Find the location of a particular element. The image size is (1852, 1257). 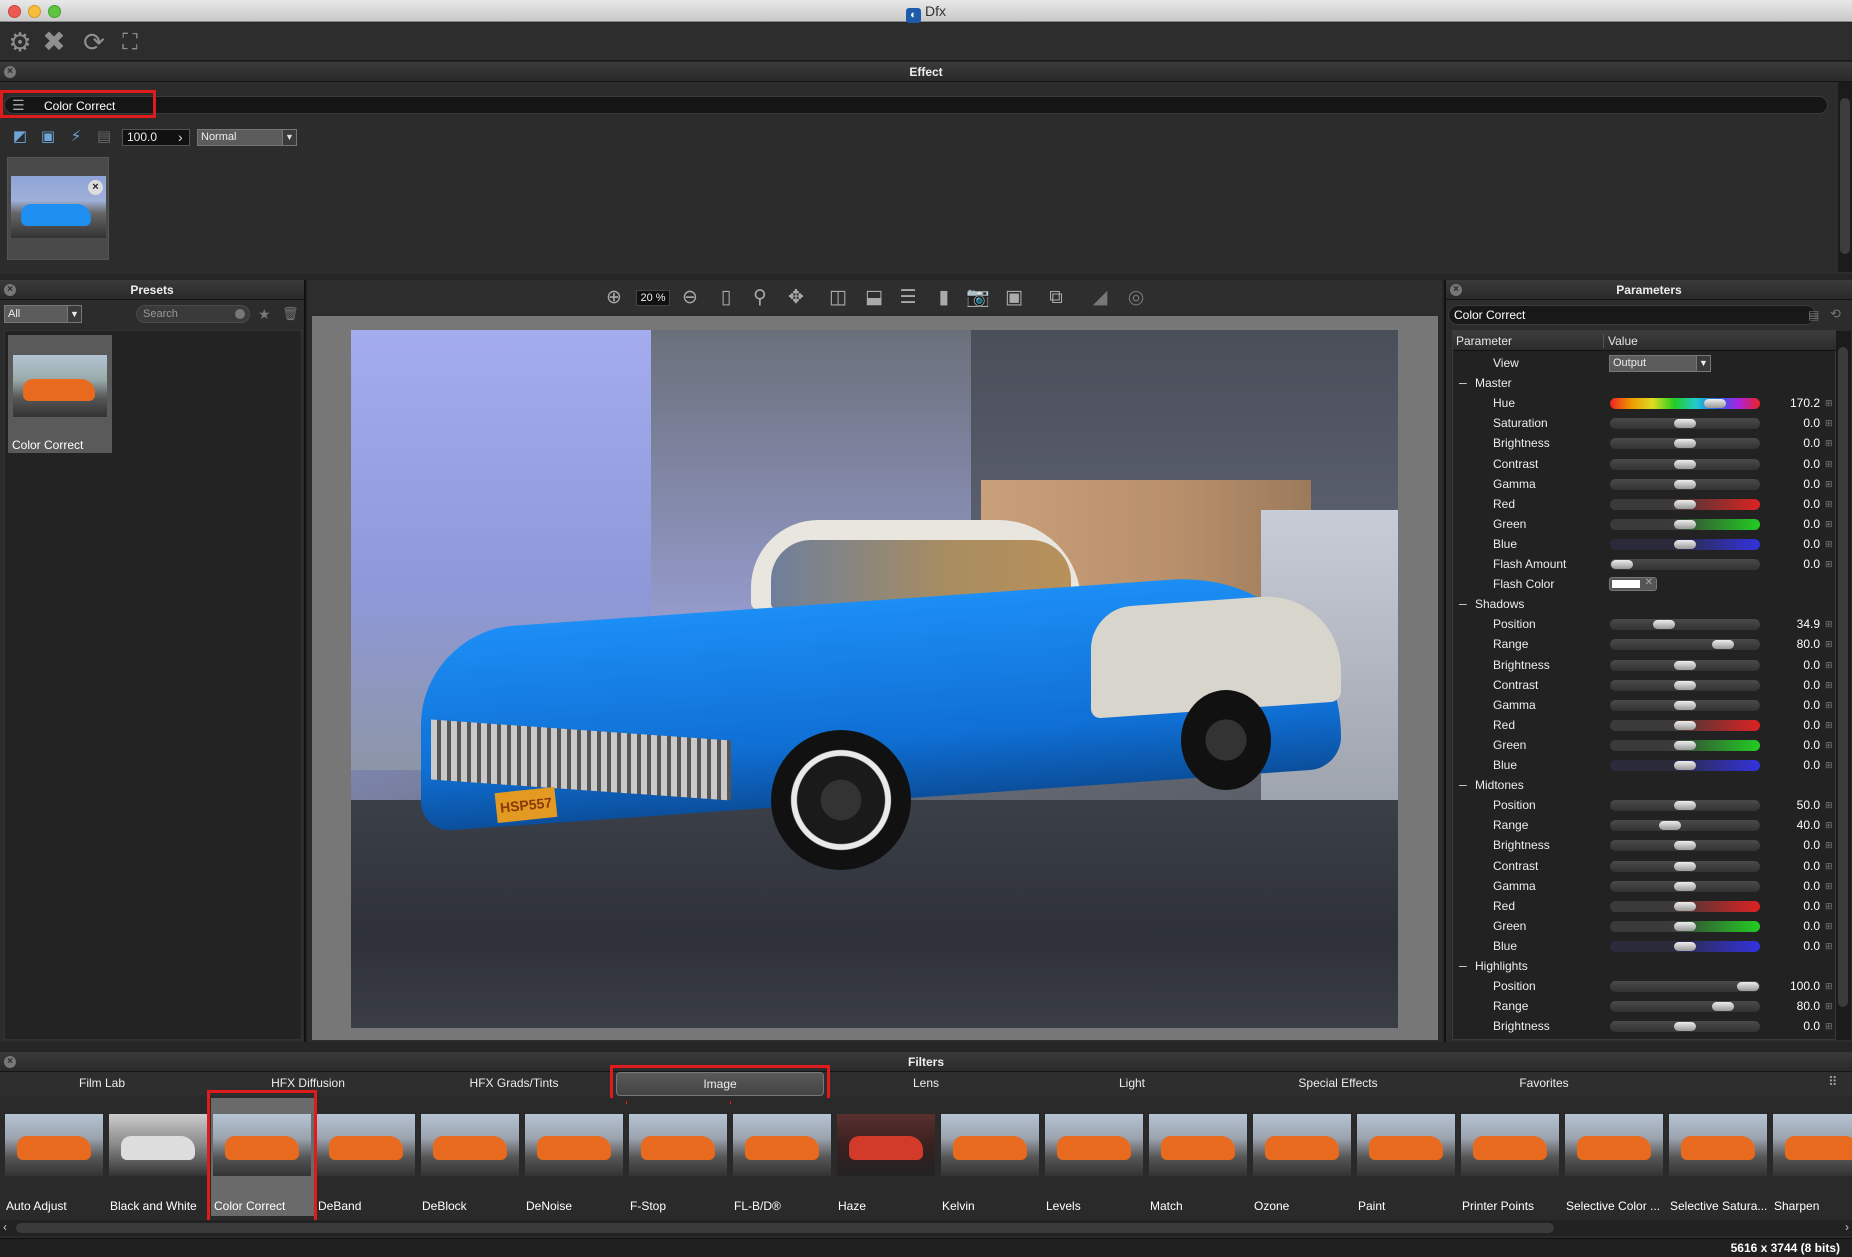

param-section-shadows: – Shadows is located at coordinates (1644, 604).